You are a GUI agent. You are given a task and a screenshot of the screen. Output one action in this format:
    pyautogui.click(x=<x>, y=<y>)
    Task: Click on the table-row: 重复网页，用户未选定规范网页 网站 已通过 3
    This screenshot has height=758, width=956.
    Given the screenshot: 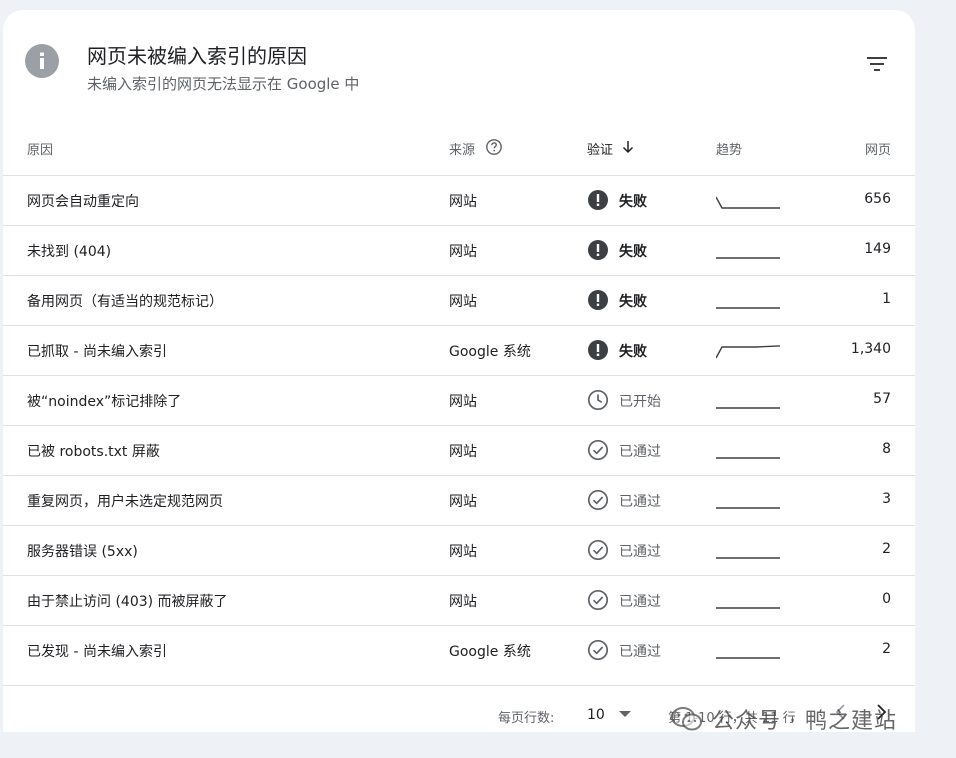 What is the action you would take?
    pyautogui.click(x=459, y=500)
    